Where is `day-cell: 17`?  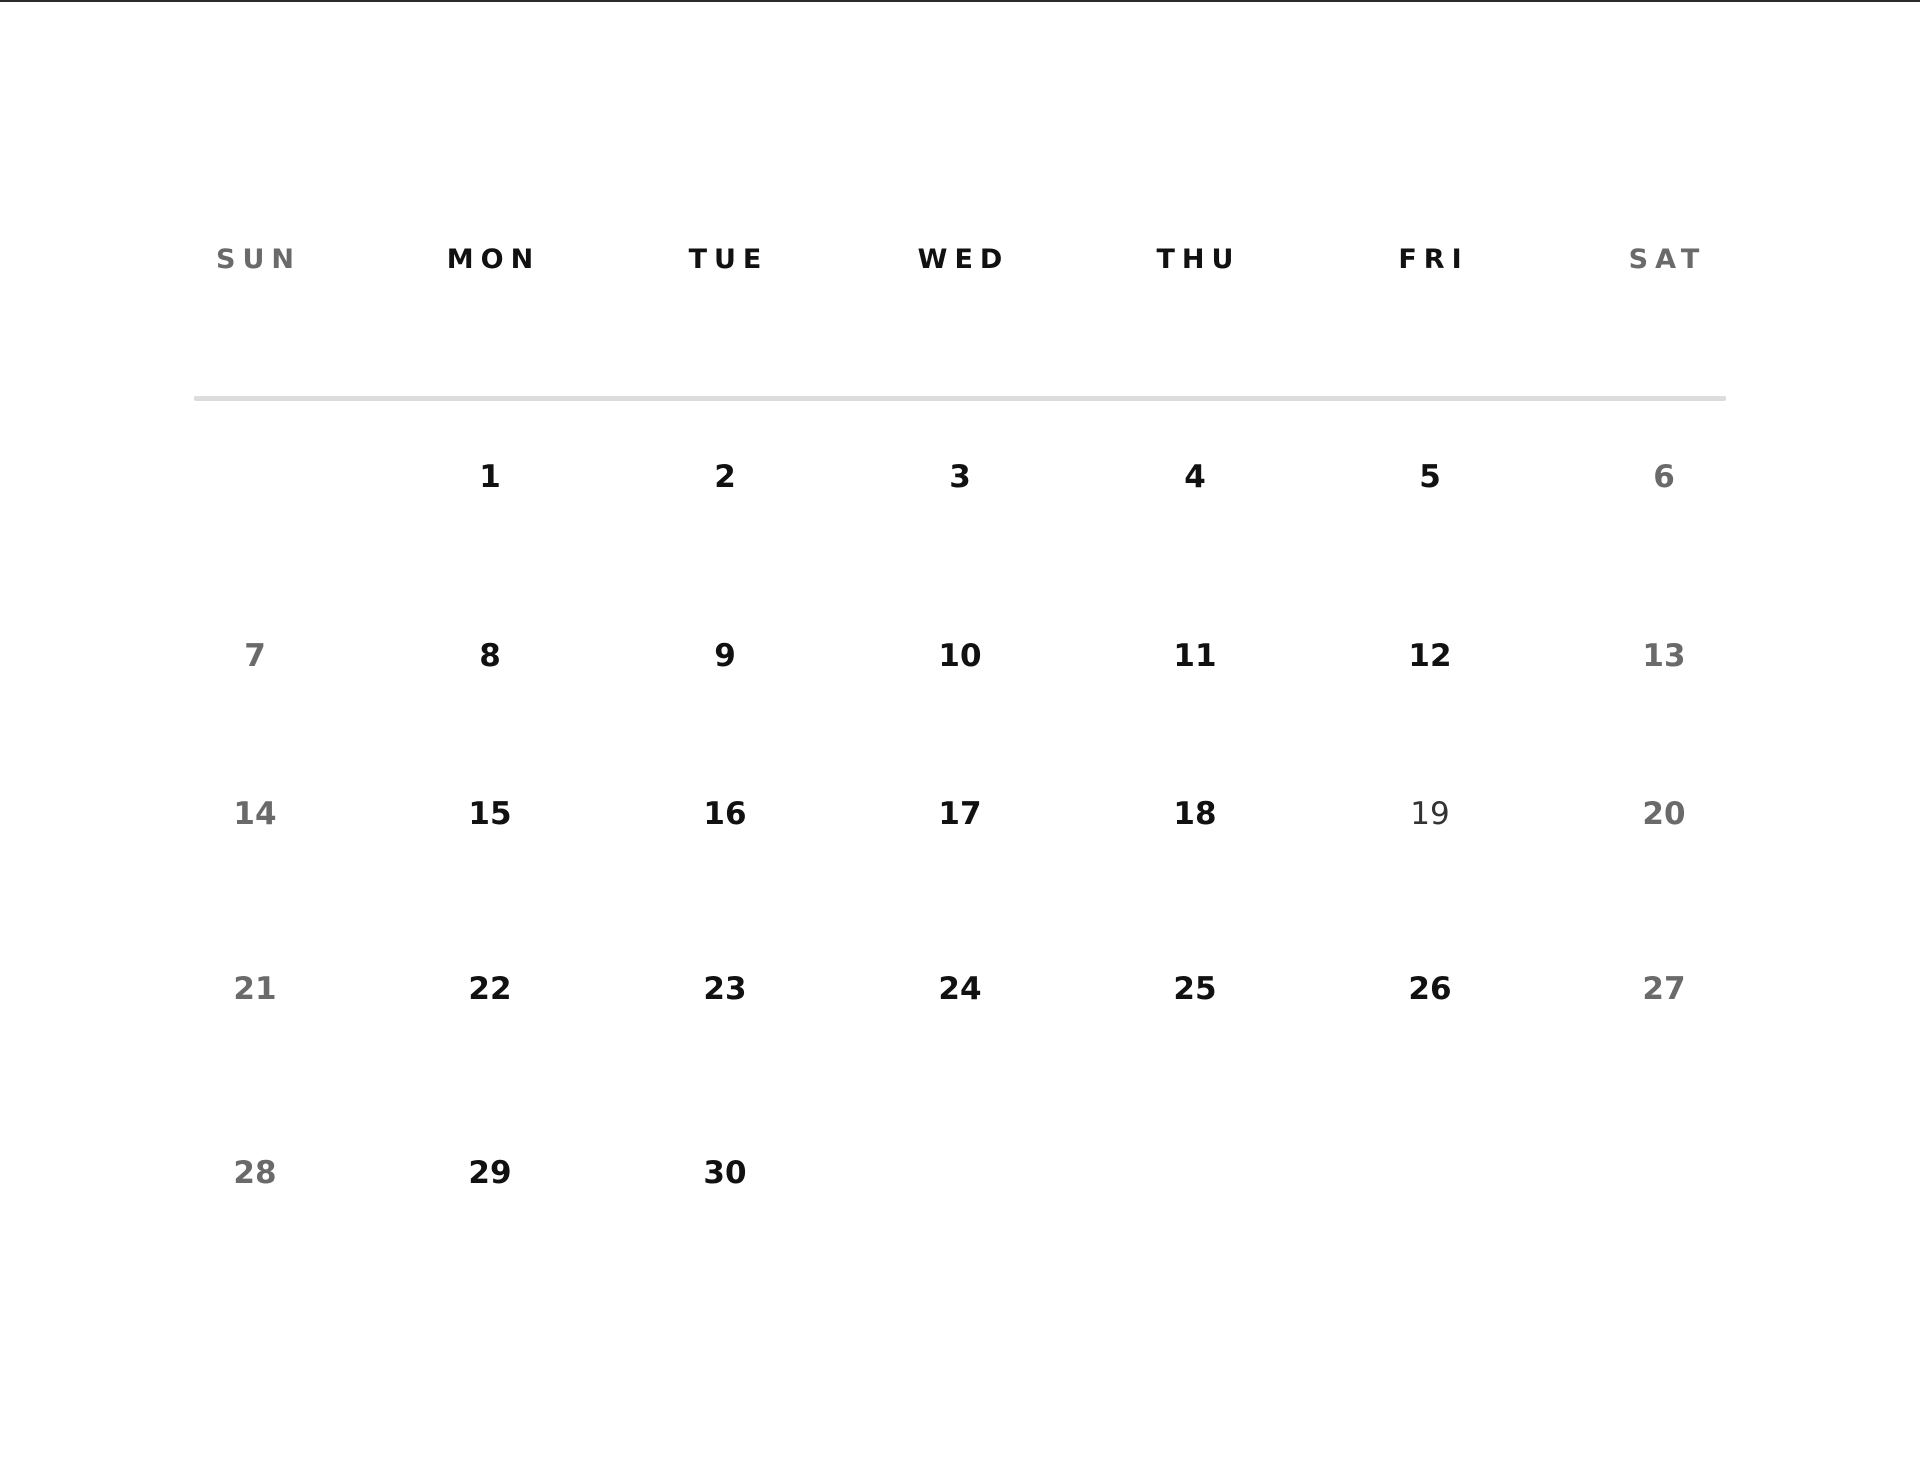
day-cell: 17 is located at coordinates (960, 814).